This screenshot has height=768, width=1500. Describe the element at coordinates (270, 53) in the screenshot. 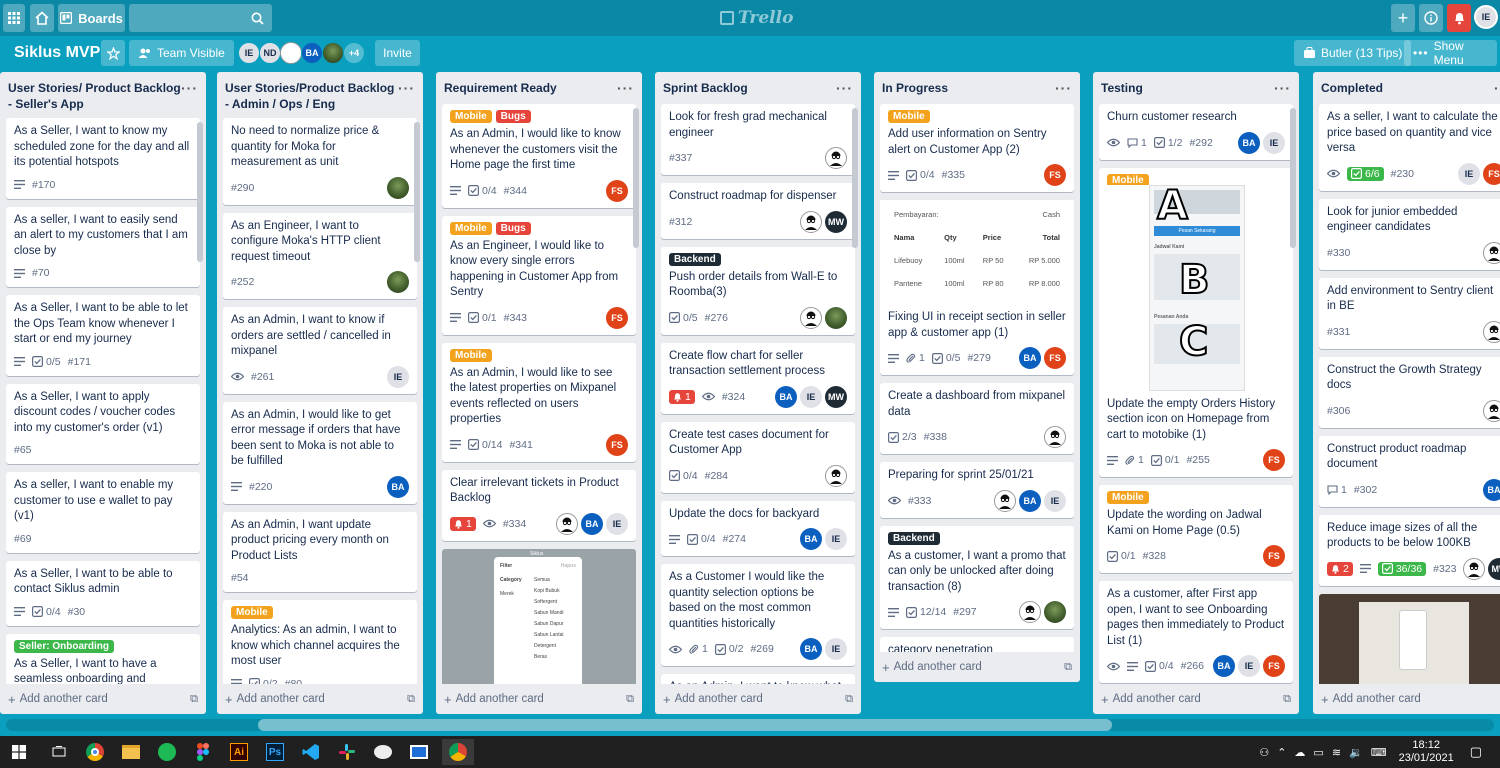

I see `member-avatar: ND` at that location.